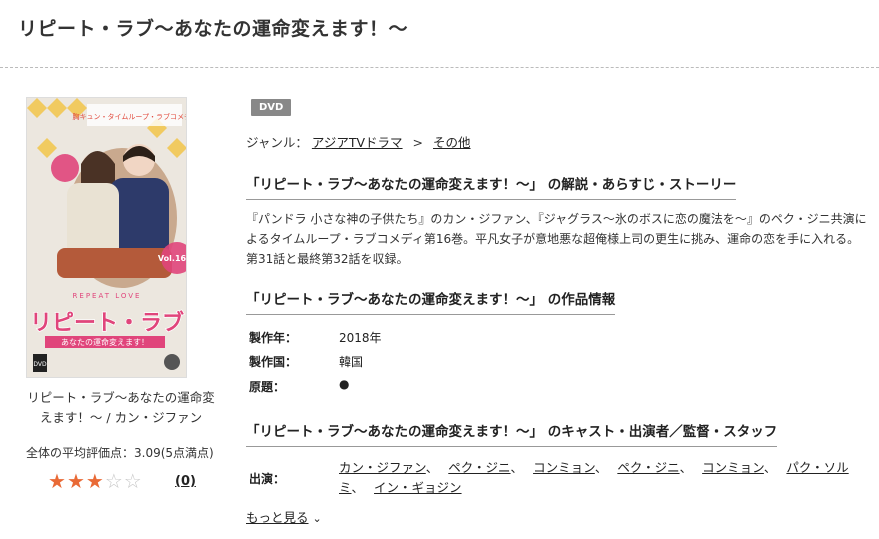 This screenshot has width=879, height=539. Describe the element at coordinates (382, 467) in the screenshot. I see `cast-link: カン・ジファン` at that location.